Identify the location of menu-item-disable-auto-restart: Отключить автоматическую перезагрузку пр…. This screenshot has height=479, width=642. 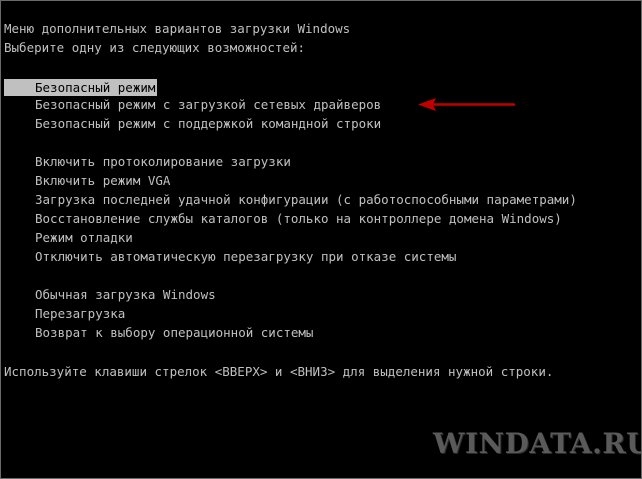
(245, 256).